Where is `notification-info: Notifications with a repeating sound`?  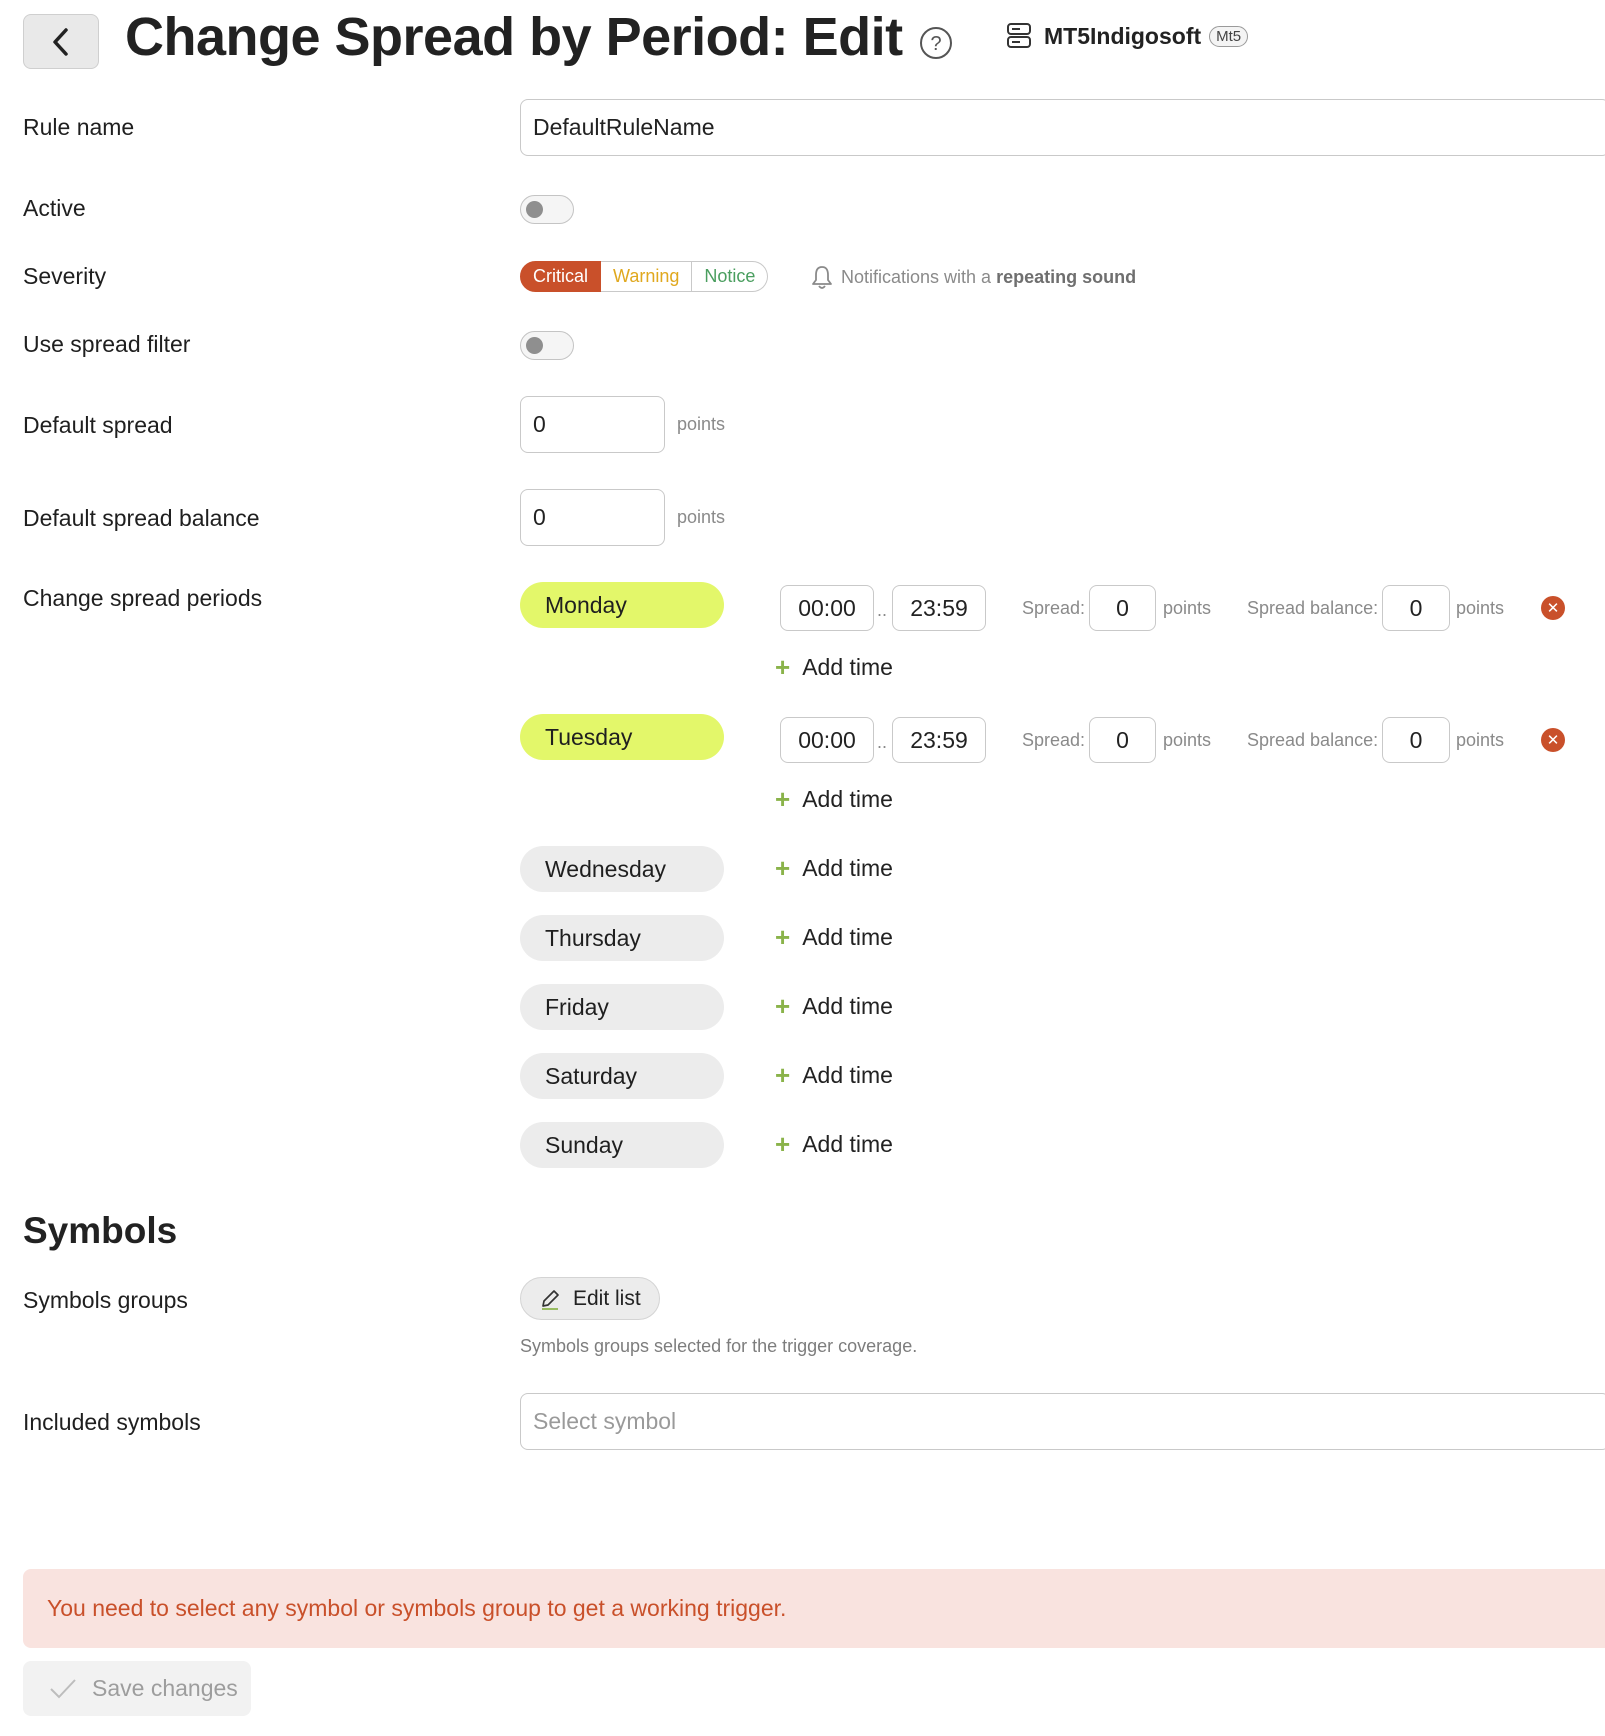
notification-info: Notifications with a repeating sound is located at coordinates (973, 277).